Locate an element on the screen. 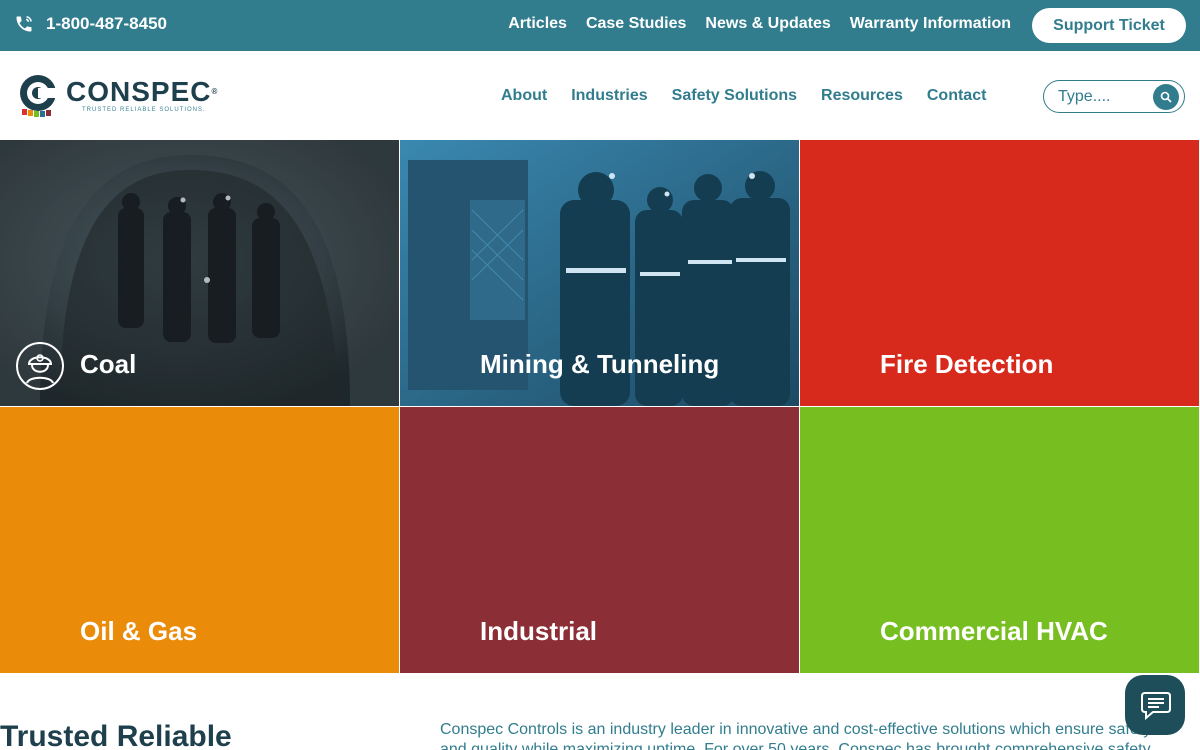 Image resolution: width=1200 pixels, height=750 pixels. chat-icon is located at coordinates (1156, 706).